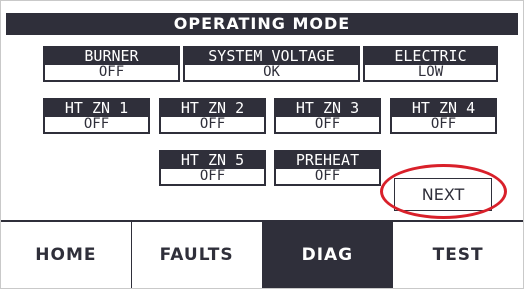 The width and height of the screenshot is (524, 289). I want to click on ht-zn-1-value: OFF, so click(96, 124).